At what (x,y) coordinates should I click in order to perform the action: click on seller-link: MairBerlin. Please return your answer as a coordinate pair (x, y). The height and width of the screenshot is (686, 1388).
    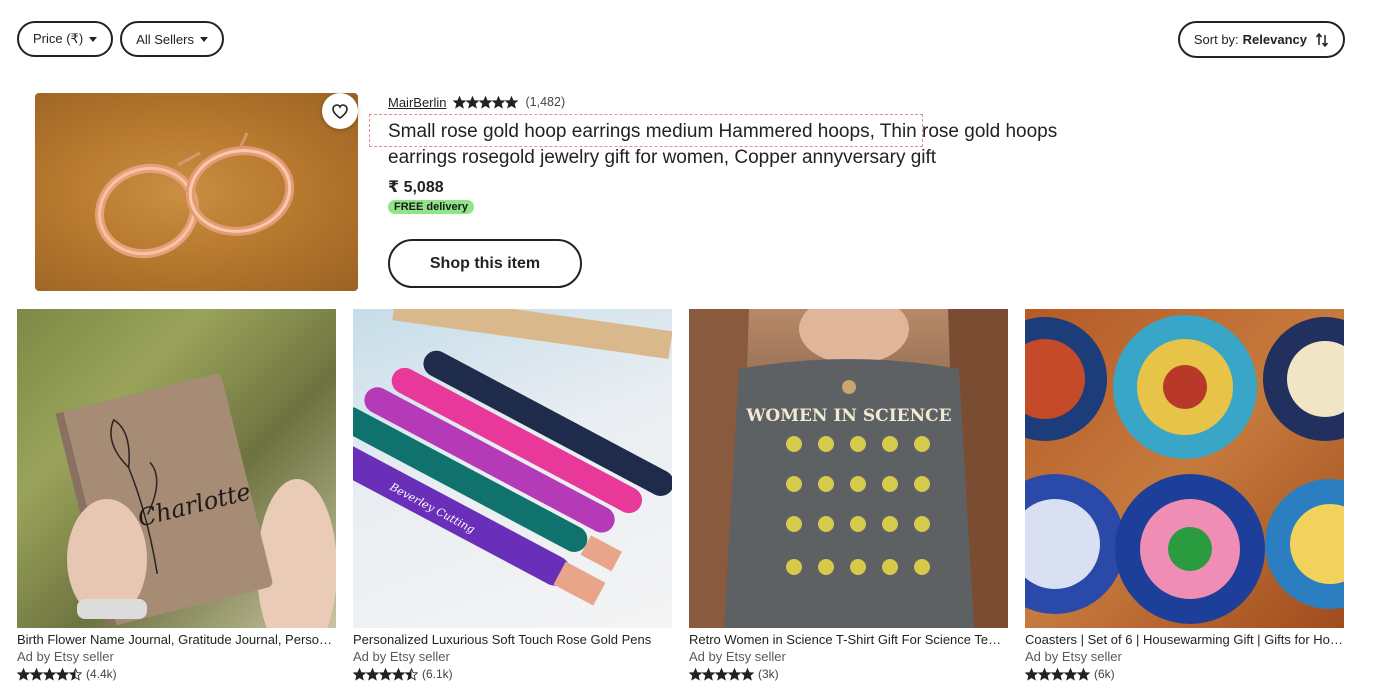
    Looking at the image, I should click on (417, 102).